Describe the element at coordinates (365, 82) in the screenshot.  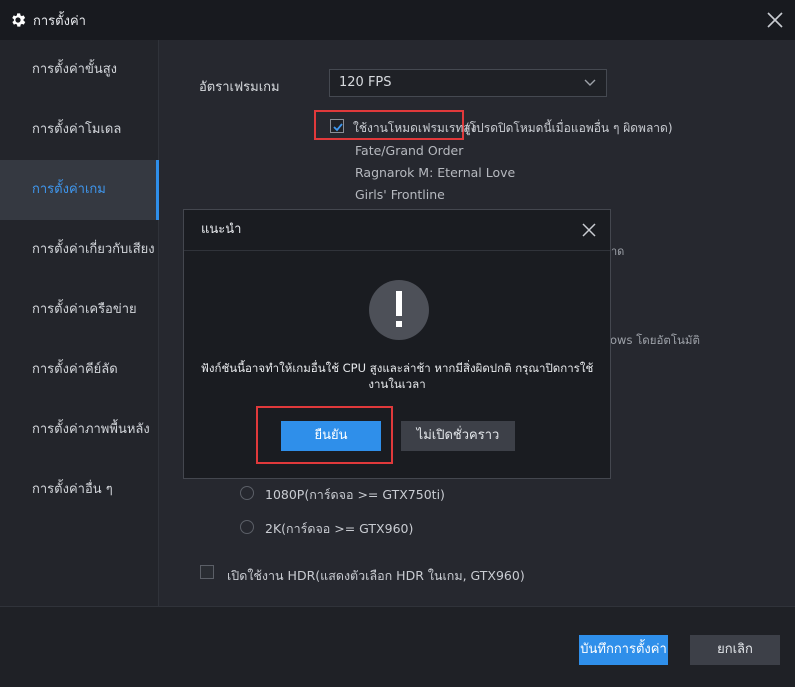
I see `fps-select-value: 120 FPS` at that location.